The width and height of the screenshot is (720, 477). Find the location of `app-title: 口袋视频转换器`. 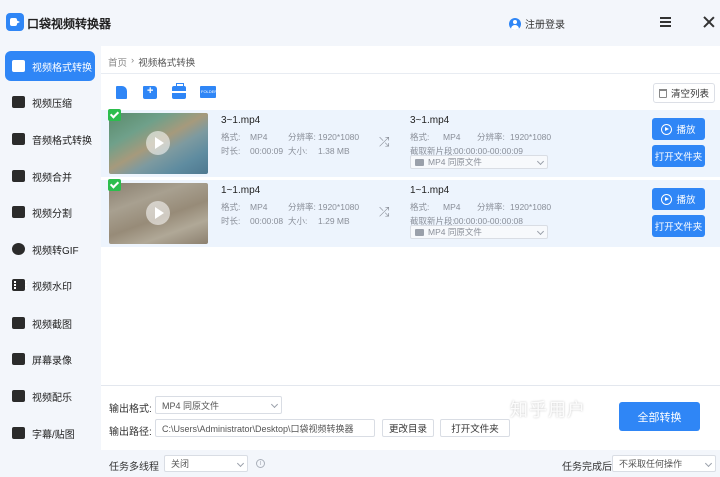

app-title: 口袋视频转换器 is located at coordinates (69, 24).